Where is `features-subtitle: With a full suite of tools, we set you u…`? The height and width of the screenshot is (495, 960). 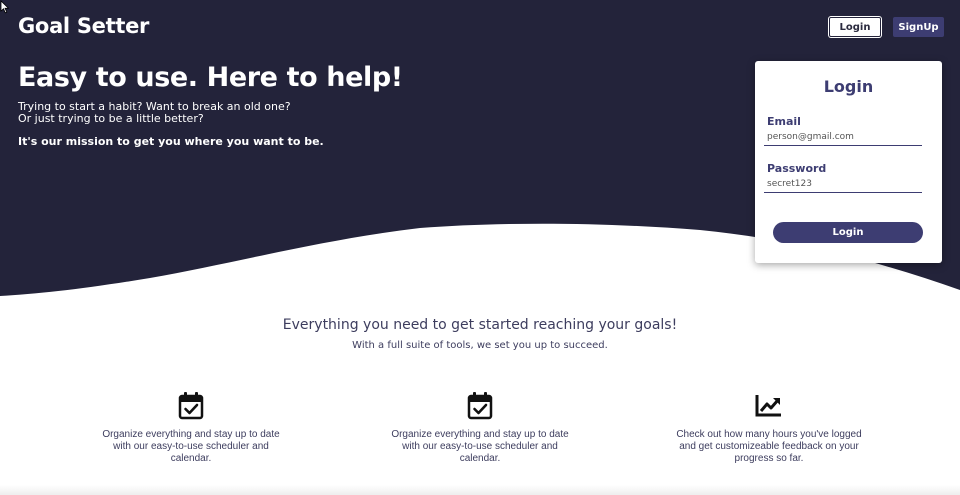
features-subtitle: With a full suite of tools, we set you u… is located at coordinates (480, 345).